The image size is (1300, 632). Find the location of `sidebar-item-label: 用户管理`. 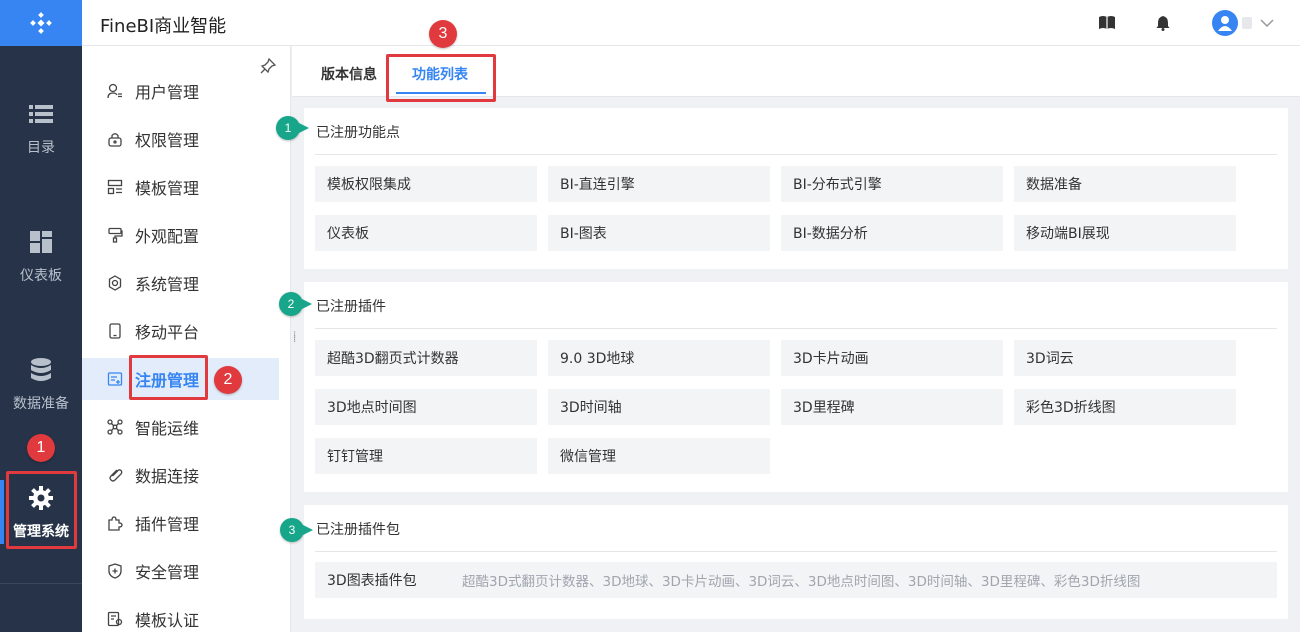

sidebar-item-label: 用户管理 is located at coordinates (167, 92).